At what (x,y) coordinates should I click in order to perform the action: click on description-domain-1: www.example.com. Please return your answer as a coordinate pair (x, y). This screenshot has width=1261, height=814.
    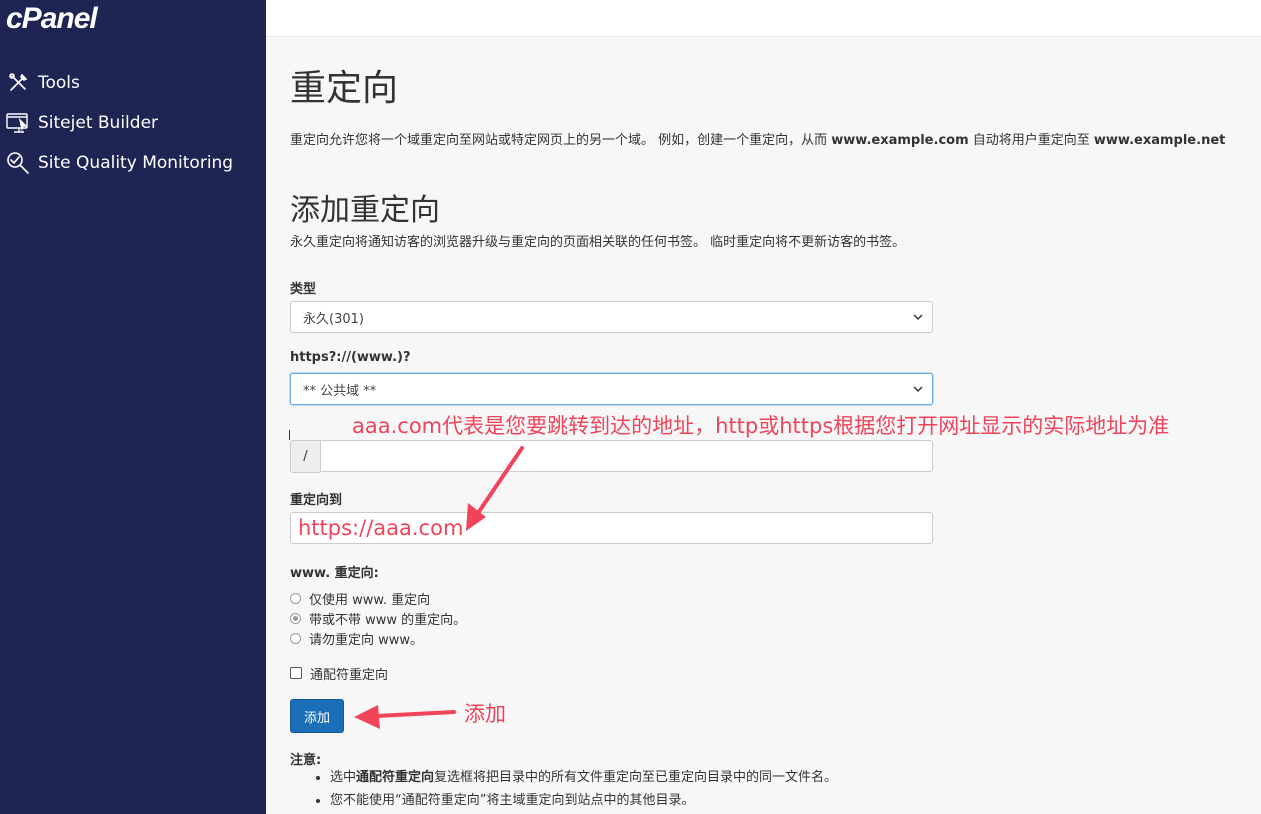
    Looking at the image, I should click on (900, 140).